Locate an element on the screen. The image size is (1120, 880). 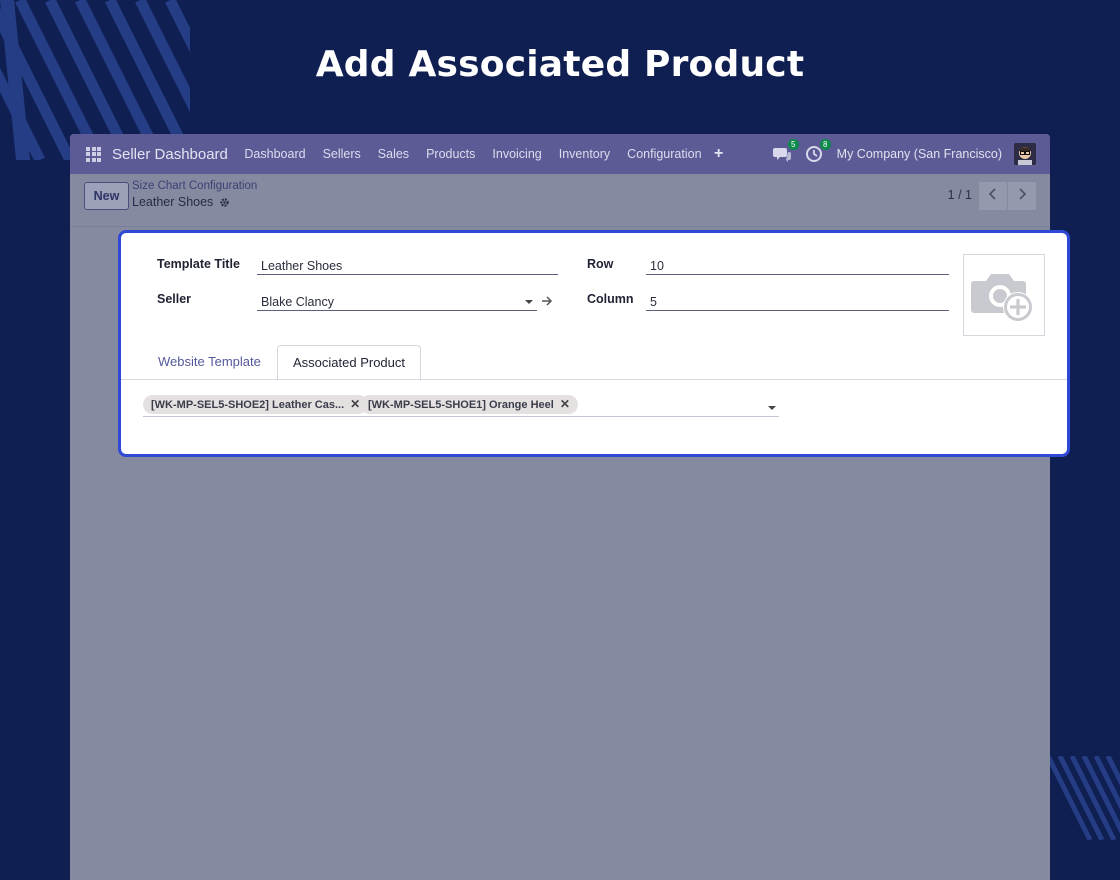
seller-select: Blake Clancy is located at coordinates (397, 300).